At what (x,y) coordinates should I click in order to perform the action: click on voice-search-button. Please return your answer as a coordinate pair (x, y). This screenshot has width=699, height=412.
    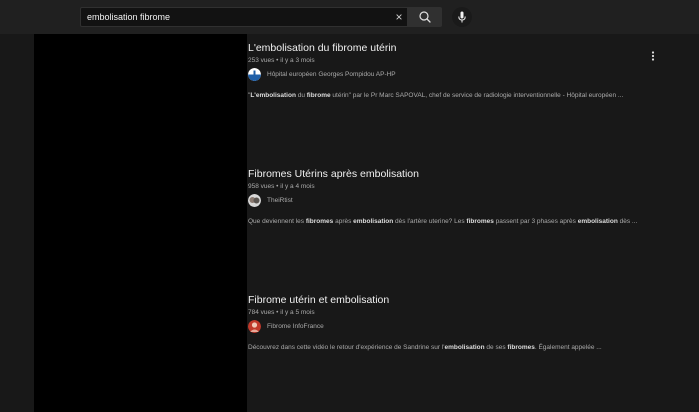
    Looking at the image, I should click on (462, 17).